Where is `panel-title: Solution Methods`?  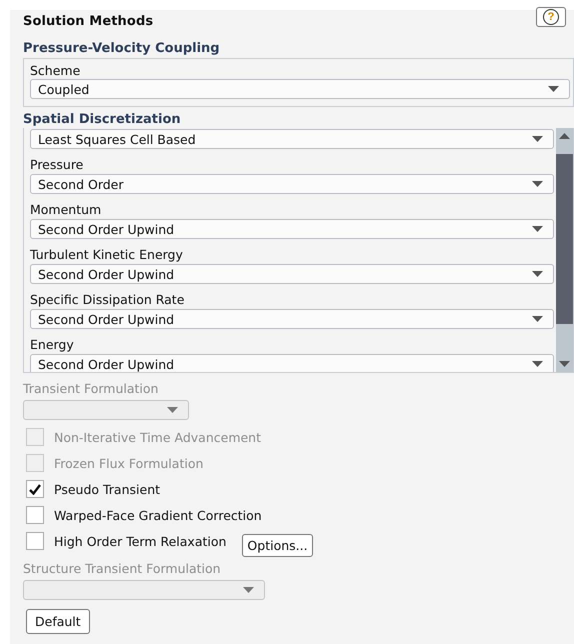
panel-title: Solution Methods is located at coordinates (88, 21).